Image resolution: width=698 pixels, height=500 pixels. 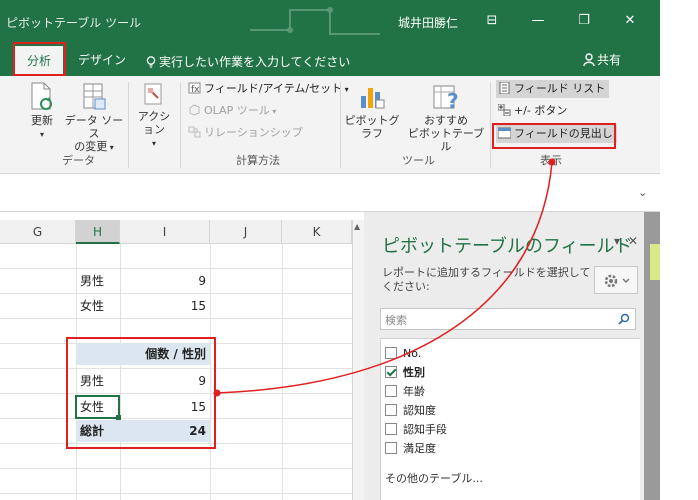 I want to click on fields-items-sets-button: fx フィールド/アイテム/セット ▾, so click(x=268, y=89).